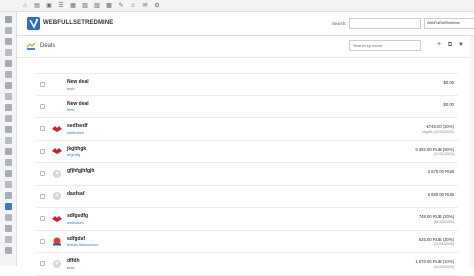 This screenshot has height=276, width=474. Describe the element at coordinates (8, 19) in the screenshot. I see `sidebar-menu-icon` at that location.